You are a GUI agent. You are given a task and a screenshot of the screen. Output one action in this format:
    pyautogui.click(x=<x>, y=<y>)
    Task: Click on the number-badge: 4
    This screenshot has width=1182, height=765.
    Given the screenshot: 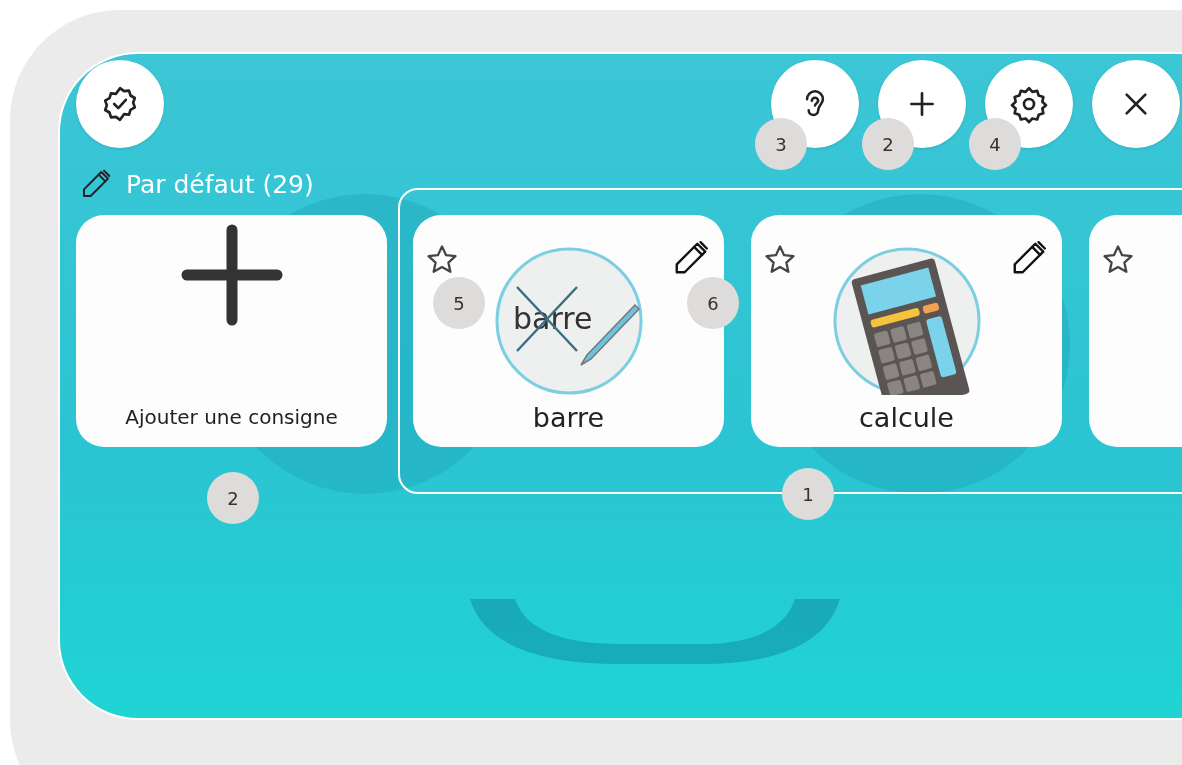 What is the action you would take?
    pyautogui.click(x=995, y=144)
    